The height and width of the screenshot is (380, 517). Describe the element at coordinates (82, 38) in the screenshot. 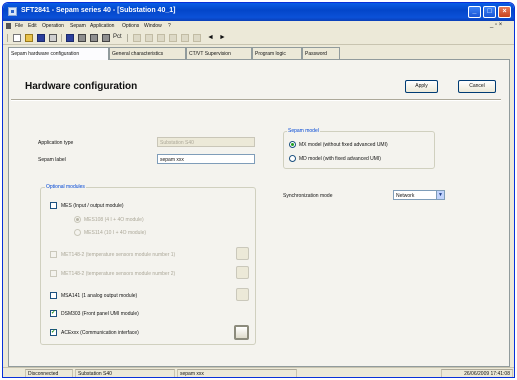

I see `settings-icon` at that location.